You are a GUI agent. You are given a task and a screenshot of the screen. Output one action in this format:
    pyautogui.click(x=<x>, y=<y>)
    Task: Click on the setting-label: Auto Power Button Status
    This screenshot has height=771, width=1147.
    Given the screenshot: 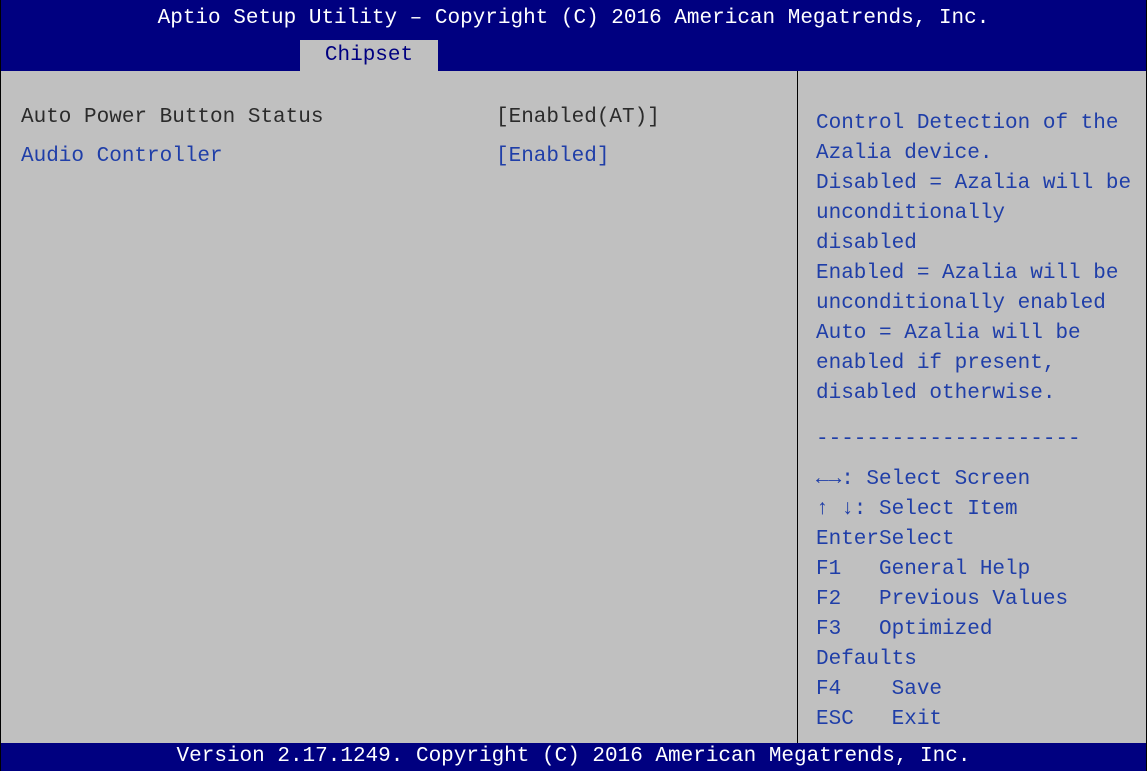 What is the action you would take?
    pyautogui.click(x=172, y=117)
    